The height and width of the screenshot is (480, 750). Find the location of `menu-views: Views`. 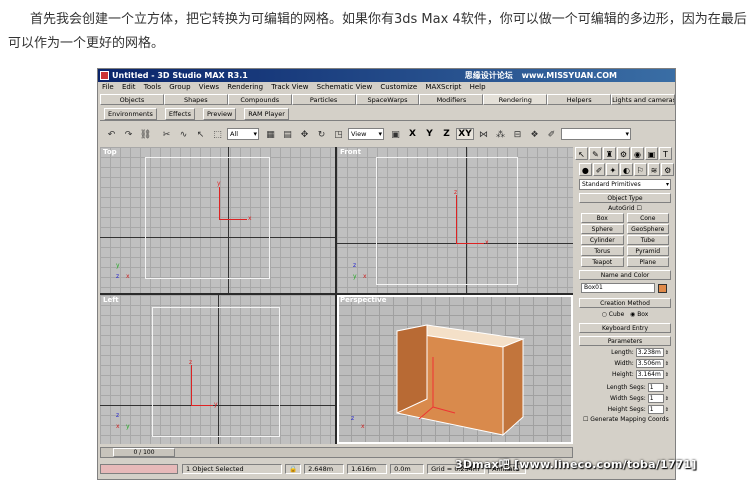

menu-views: Views is located at coordinates (209, 87).